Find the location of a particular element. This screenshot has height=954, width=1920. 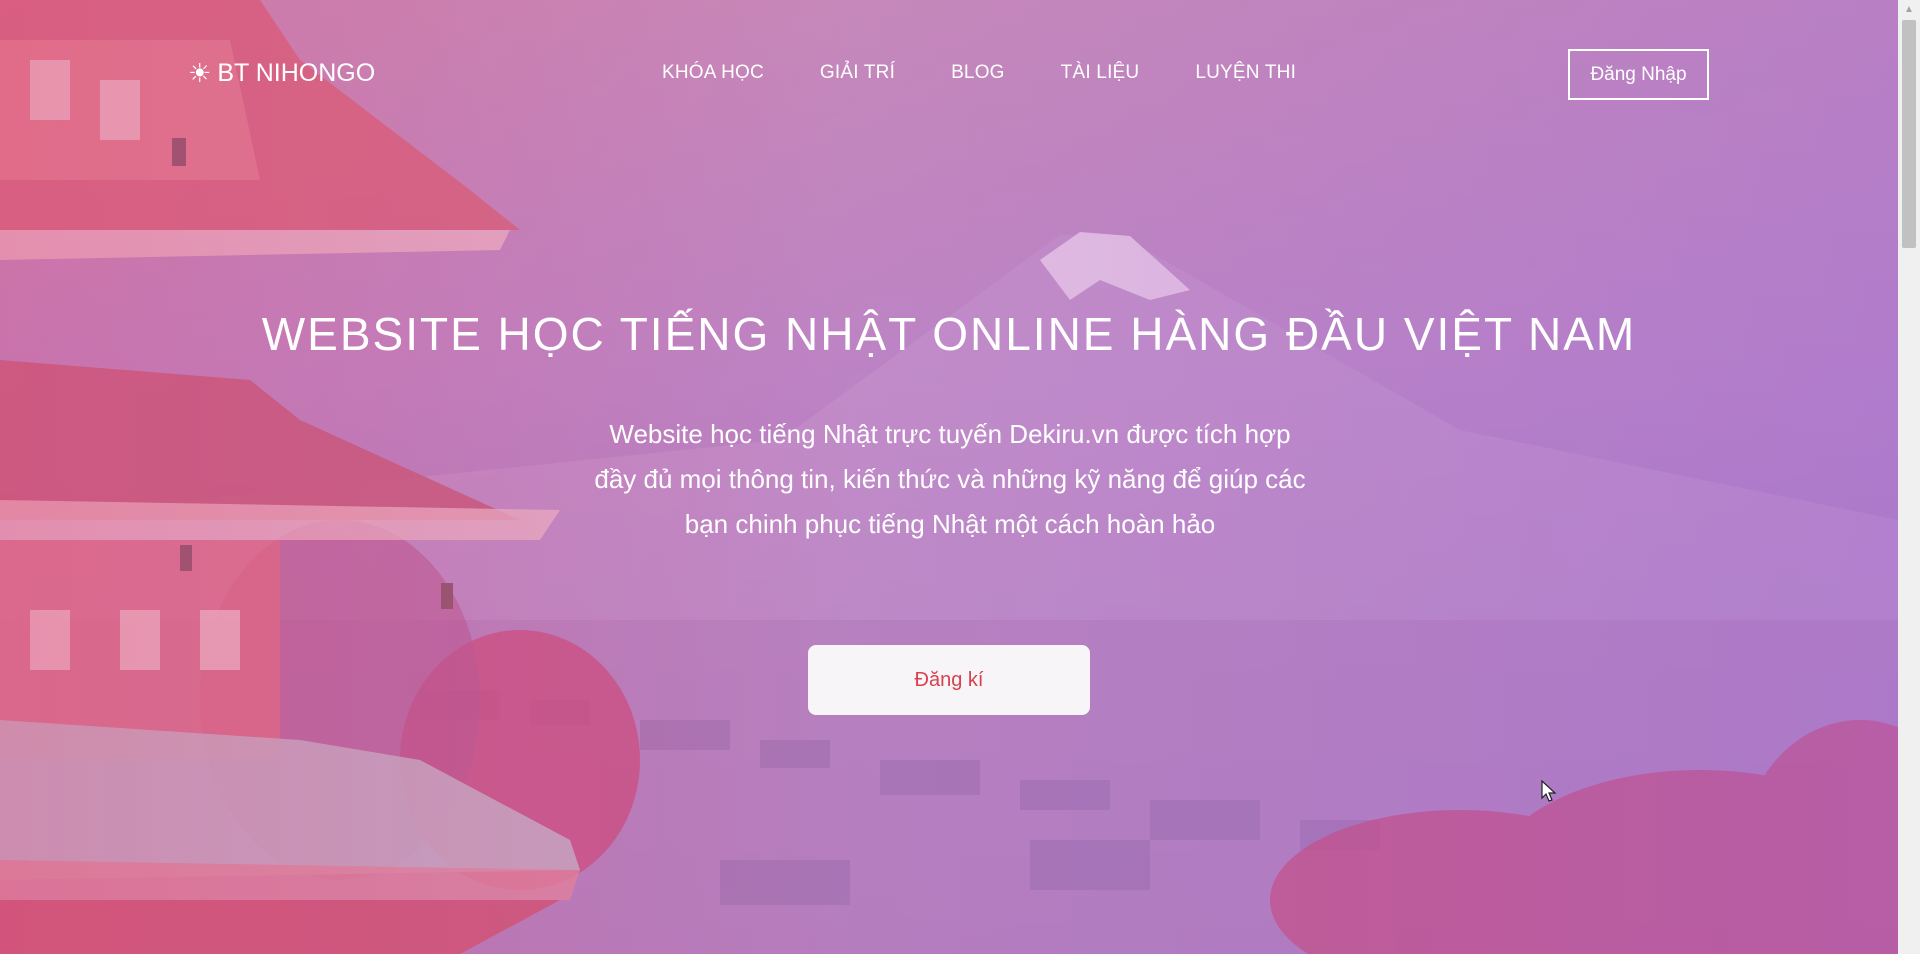

signup-button: Đăng kí is located at coordinates (949, 680).